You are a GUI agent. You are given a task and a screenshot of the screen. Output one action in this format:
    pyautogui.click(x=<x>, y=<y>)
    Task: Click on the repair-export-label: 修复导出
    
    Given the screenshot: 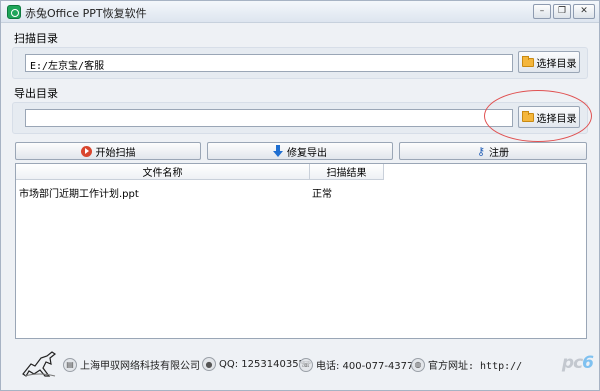 What is the action you would take?
    pyautogui.click(x=307, y=153)
    